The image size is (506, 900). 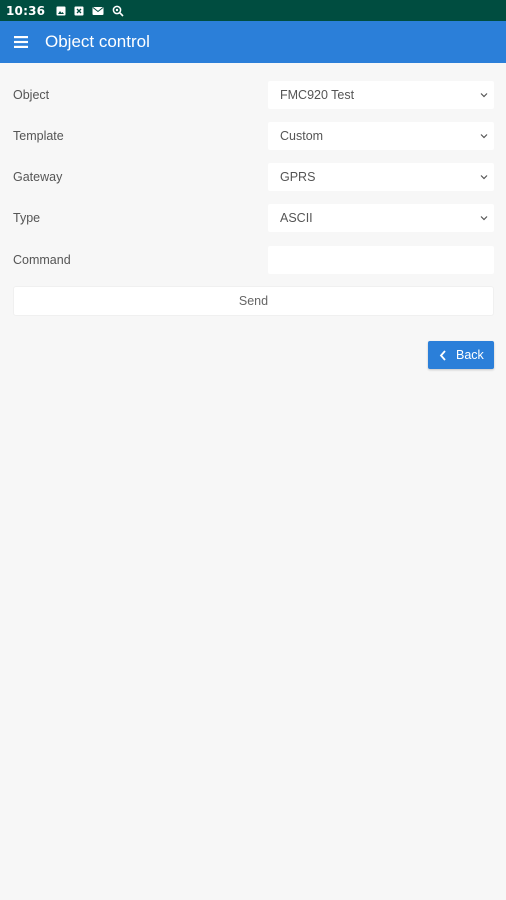 What do you see at coordinates (381, 218) in the screenshot?
I see `type-select: ASCII` at bounding box center [381, 218].